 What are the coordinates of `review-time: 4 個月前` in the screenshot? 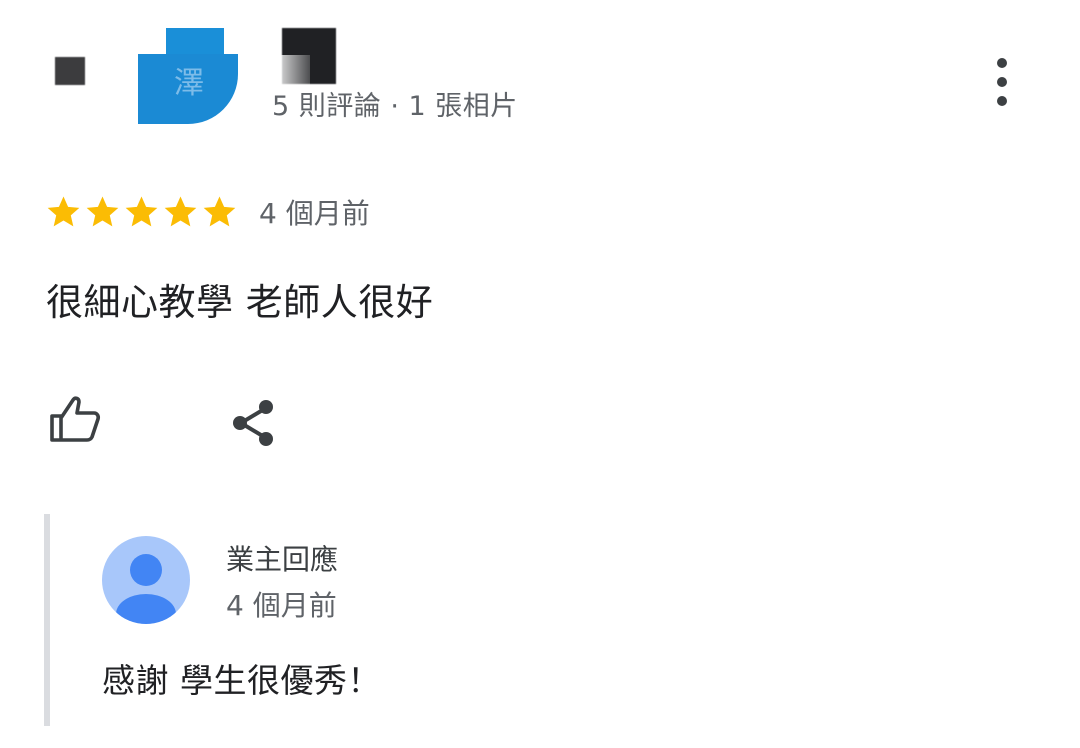 It's located at (314, 213).